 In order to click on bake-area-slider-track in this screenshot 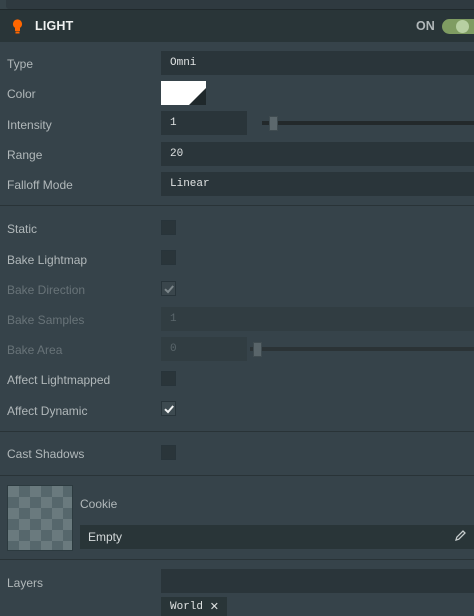, I will do `click(362, 349)`.